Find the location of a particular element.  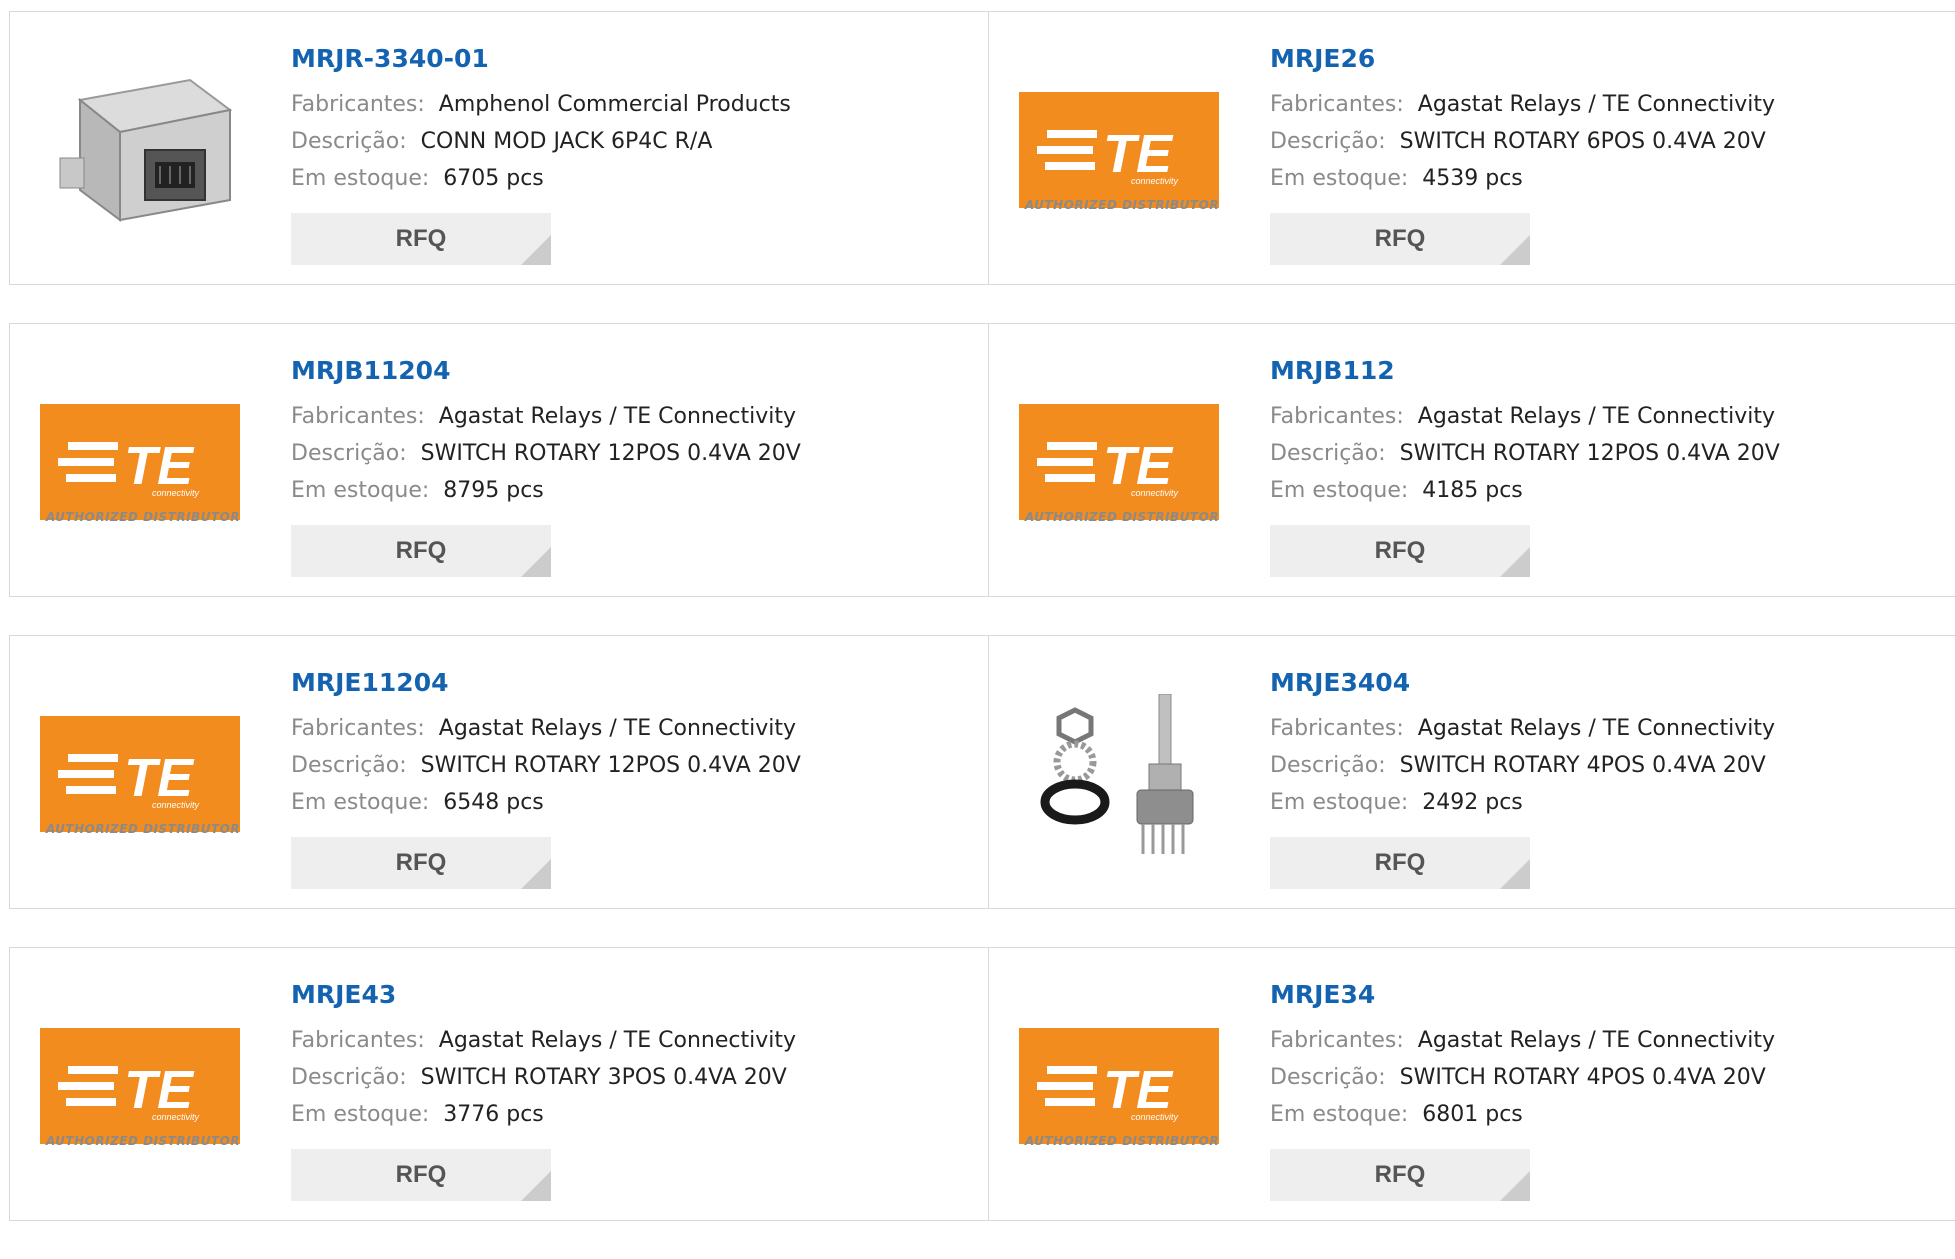

product-part-link: MRJE26 is located at coordinates (1322, 58).